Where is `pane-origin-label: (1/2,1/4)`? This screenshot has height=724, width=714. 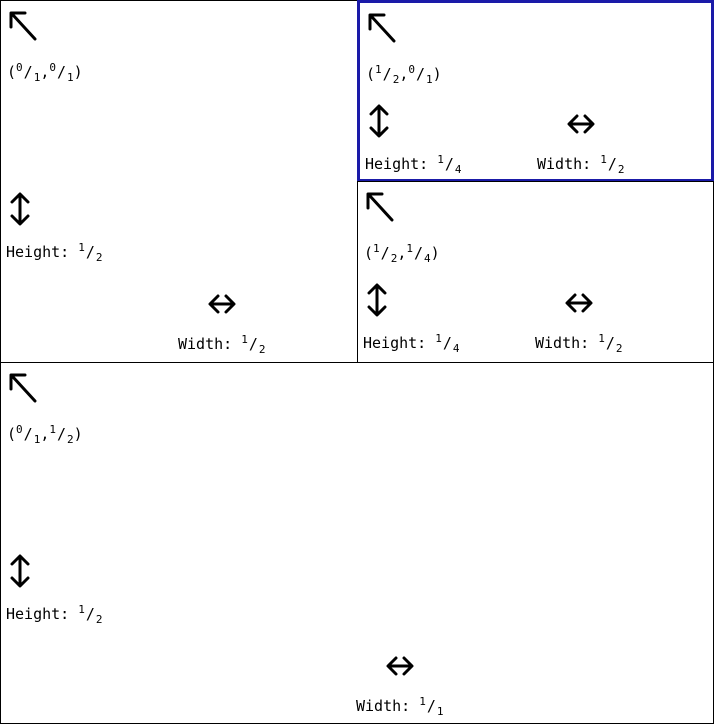
pane-origin-label: (1/2,1/4) is located at coordinates (402, 253).